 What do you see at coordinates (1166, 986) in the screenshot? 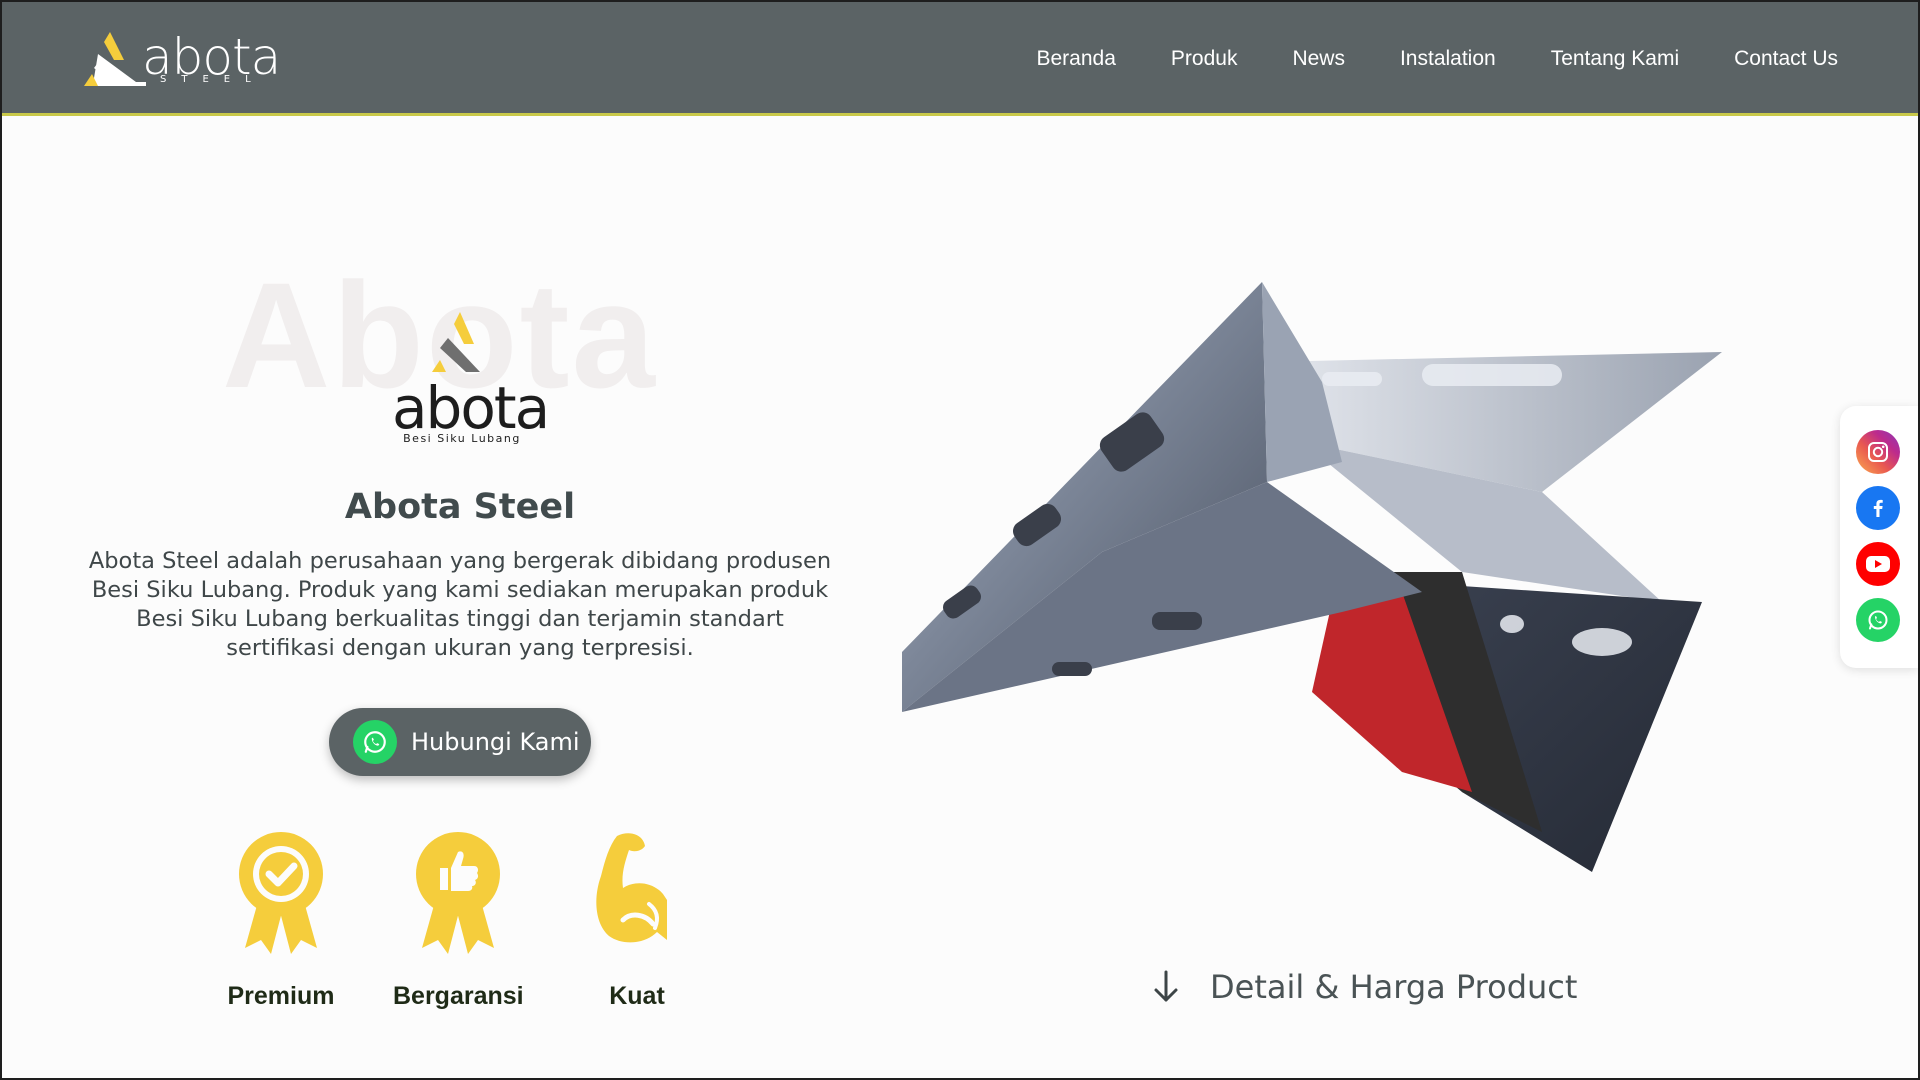
I see `arrow-down-icon` at bounding box center [1166, 986].